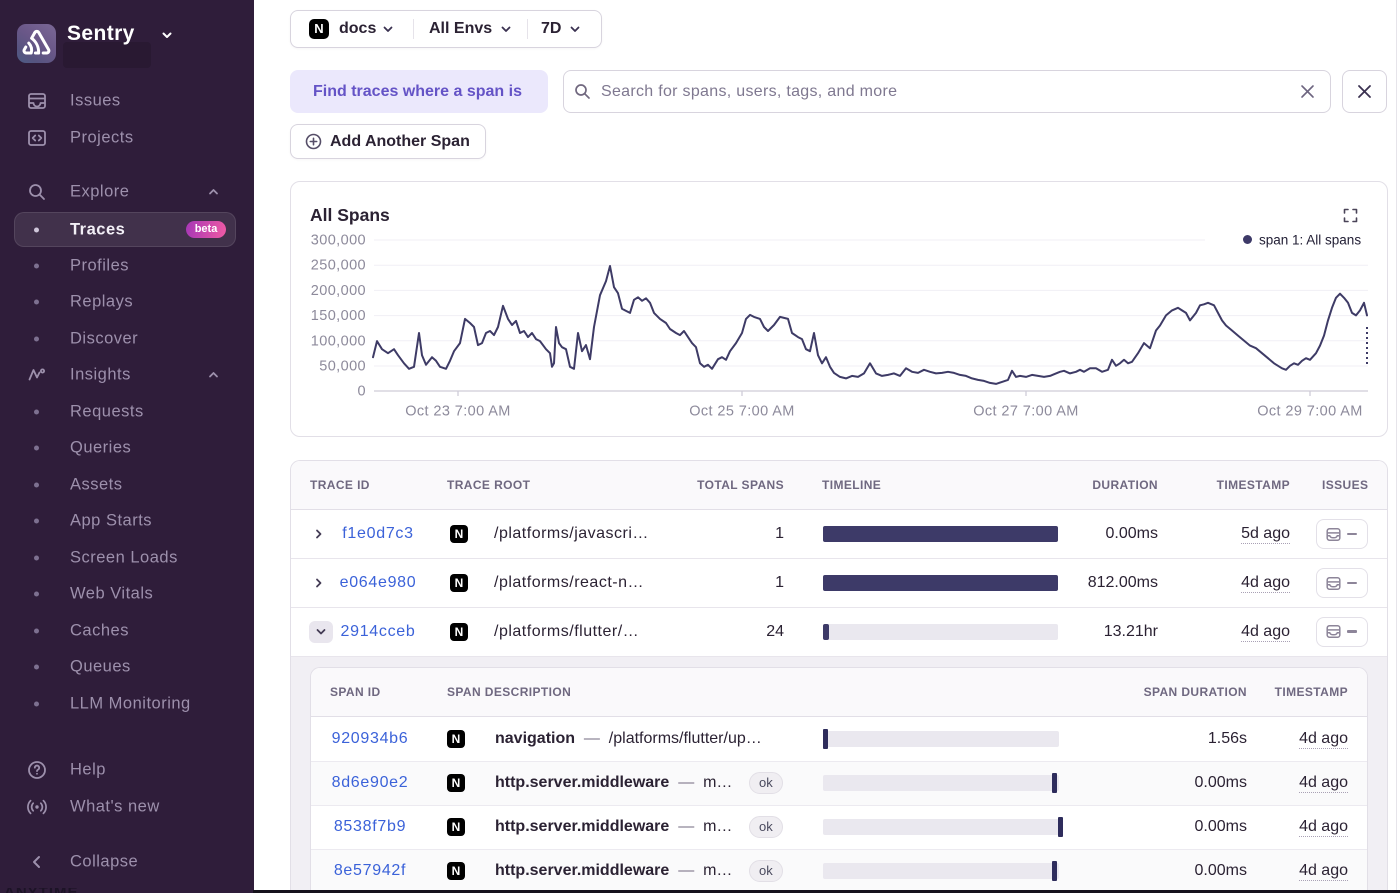 This screenshot has width=1400, height=893. Describe the element at coordinates (362, 392) in the screenshot. I see `svg-text: 0` at that location.